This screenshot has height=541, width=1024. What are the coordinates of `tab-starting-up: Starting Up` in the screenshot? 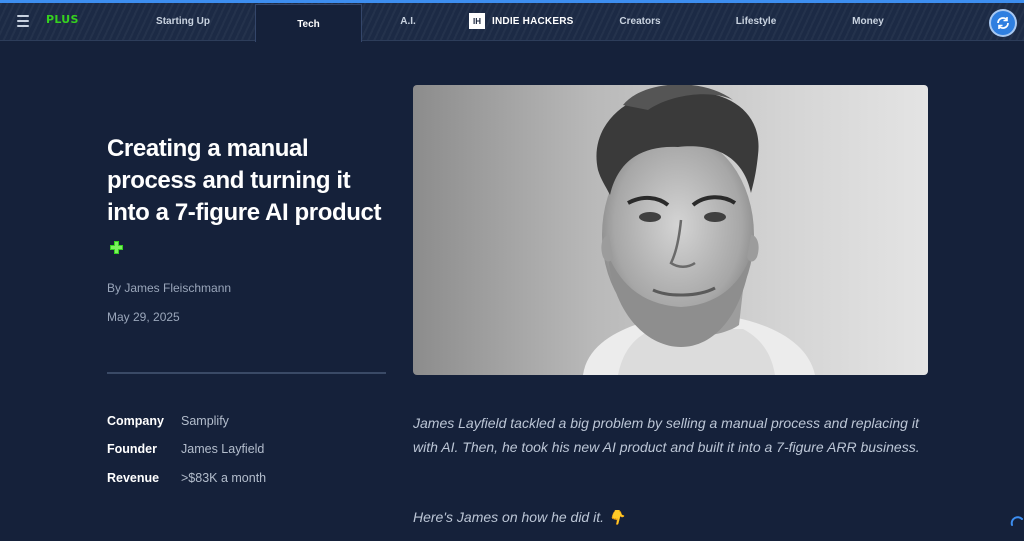 It's located at (183, 21).